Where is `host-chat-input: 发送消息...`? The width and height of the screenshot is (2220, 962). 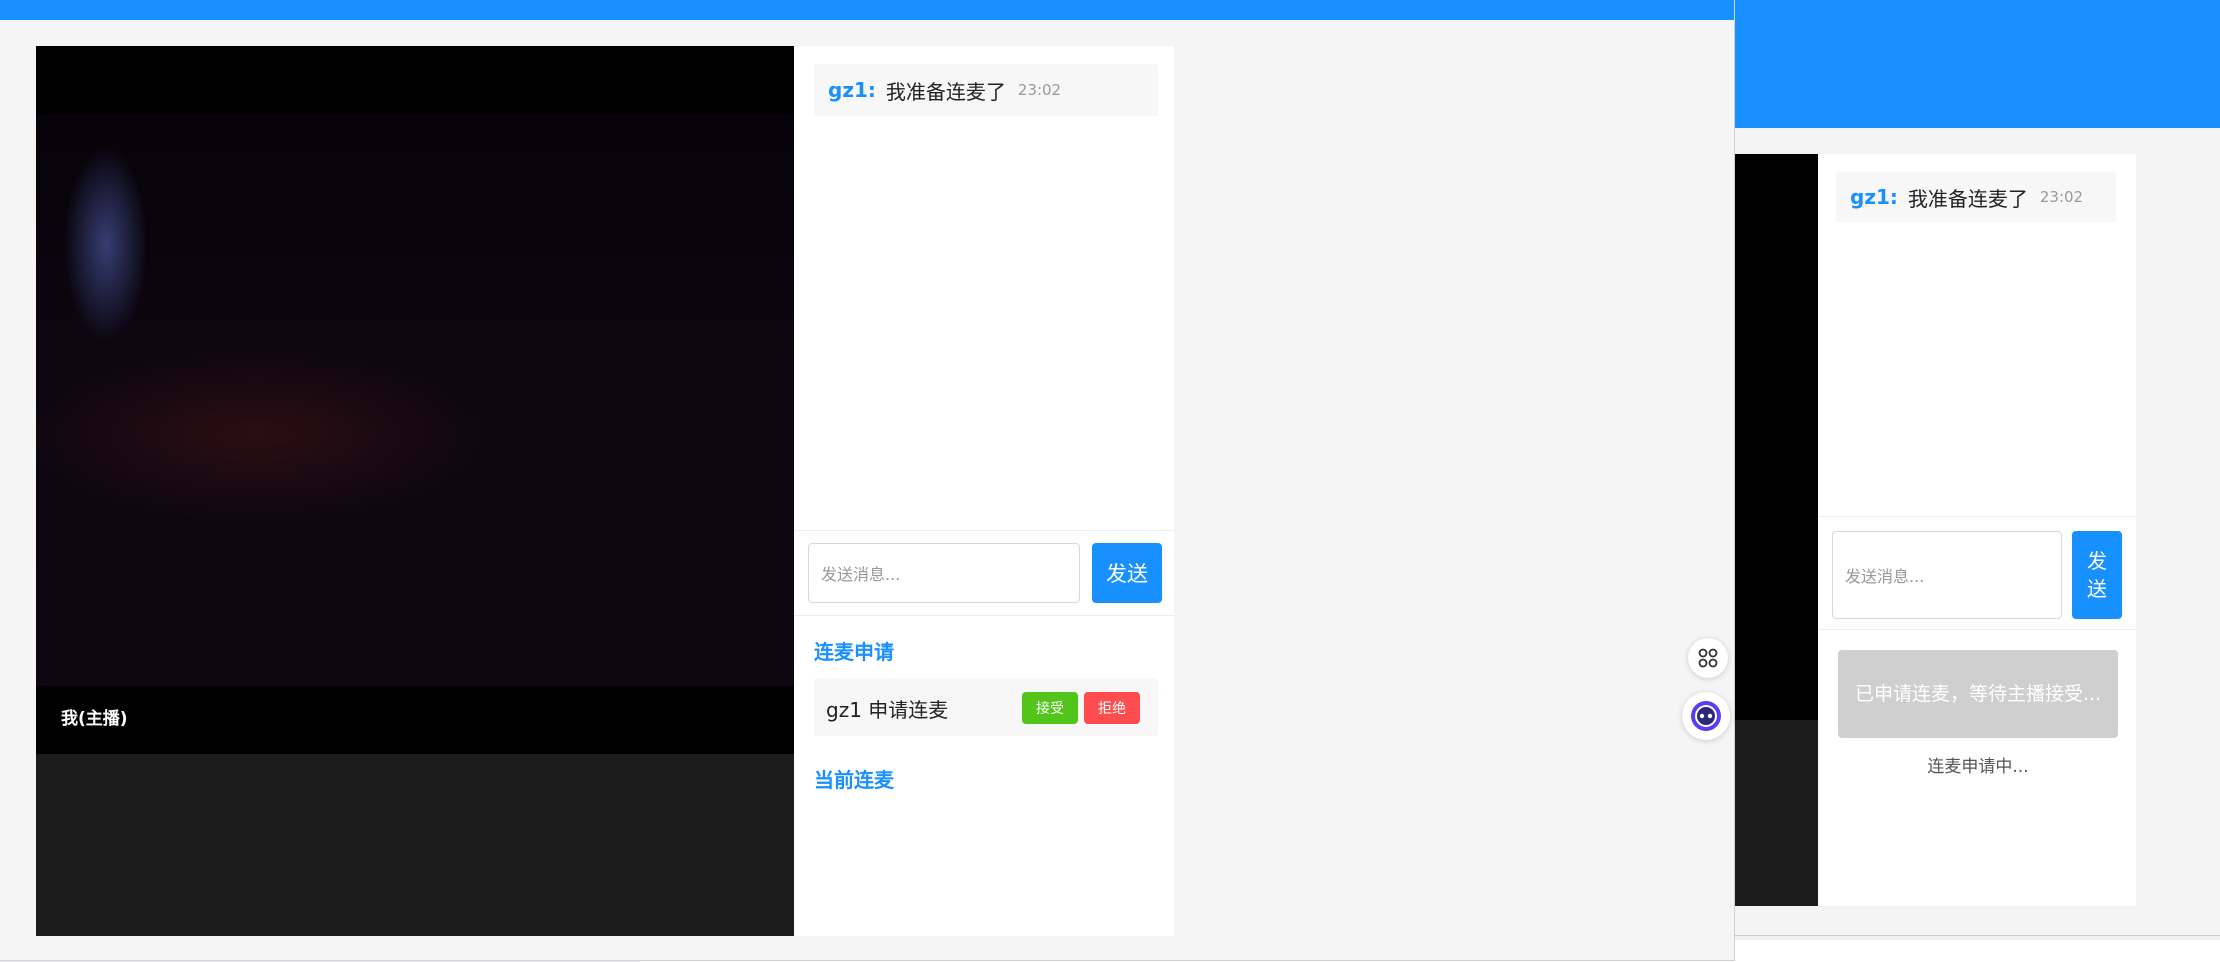 host-chat-input: 发送消息... is located at coordinates (944, 573).